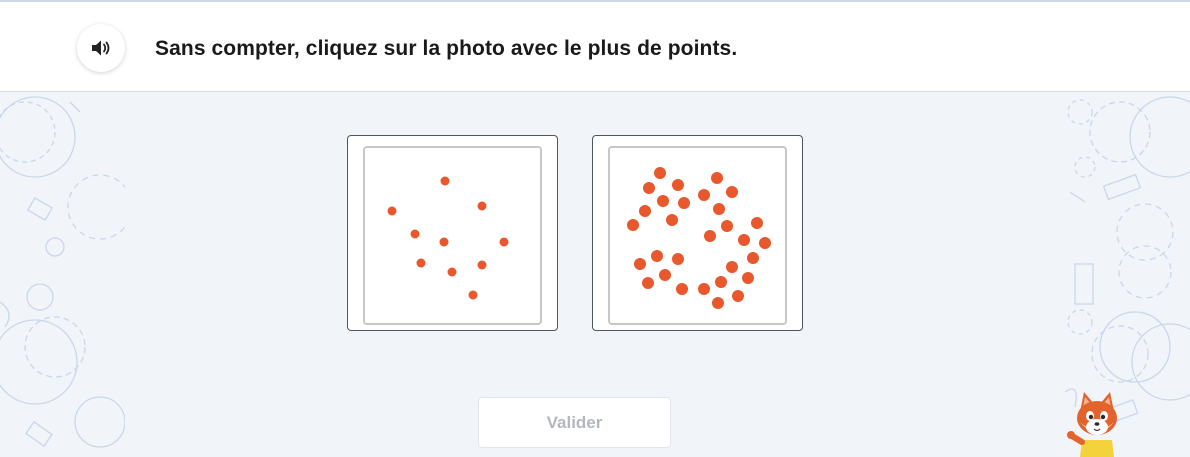 This screenshot has height=457, width=1190. I want to click on background-pattern-left, so click(62, 272).